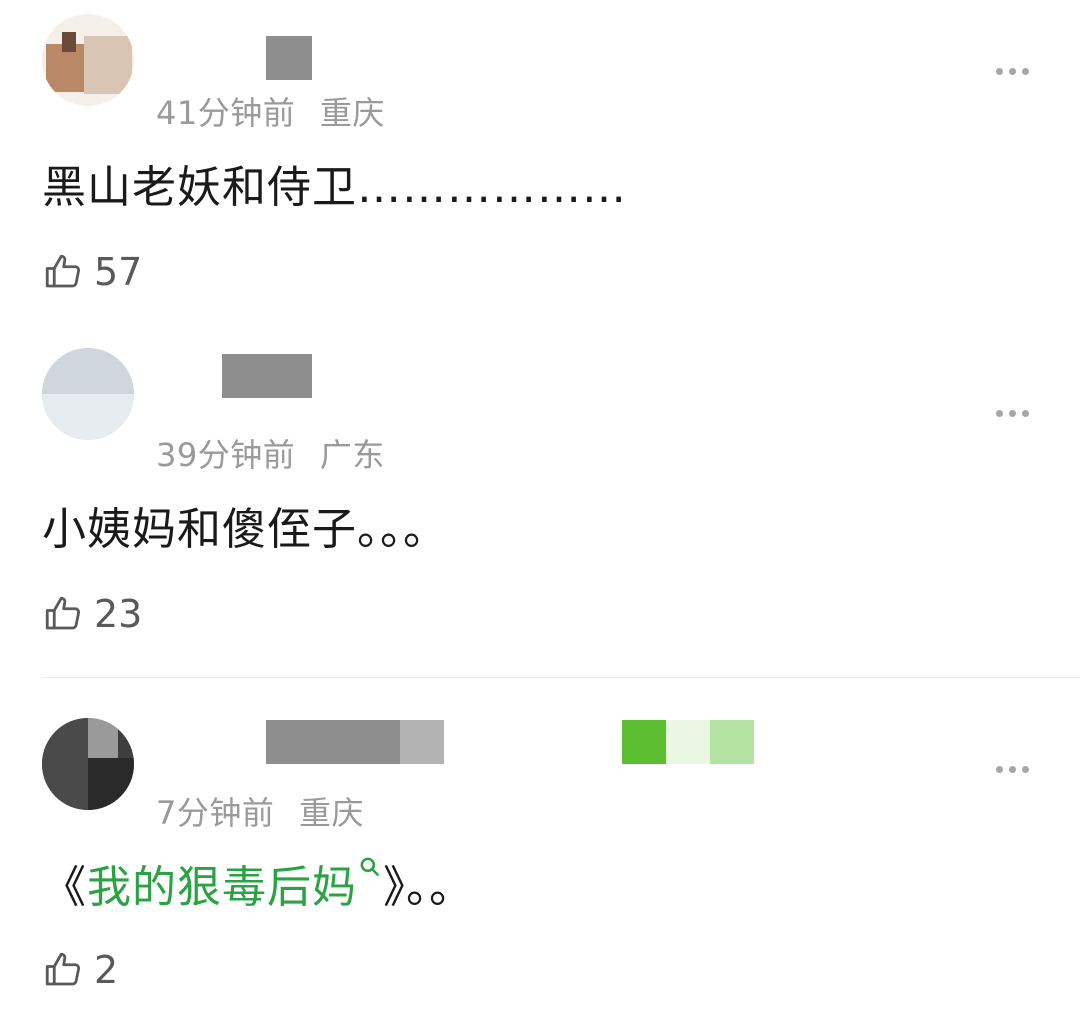  What do you see at coordinates (245, 529) in the screenshot?
I see `comment-text: 小姨妈和傻侄子。。。` at bounding box center [245, 529].